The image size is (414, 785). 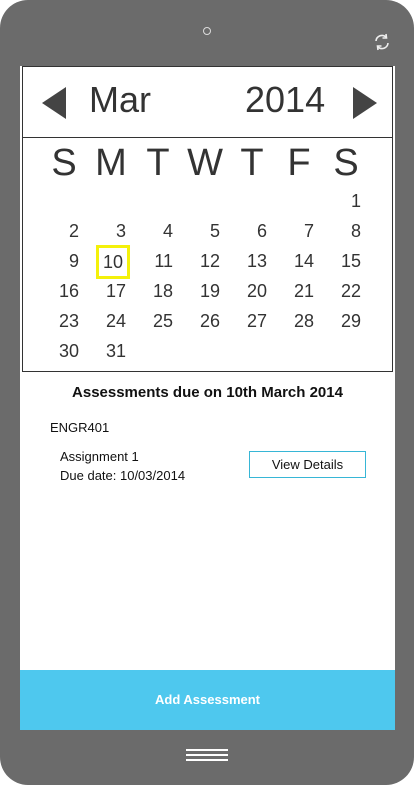 What do you see at coordinates (113, 262) in the screenshot?
I see `calendar-day-selected: 10` at bounding box center [113, 262].